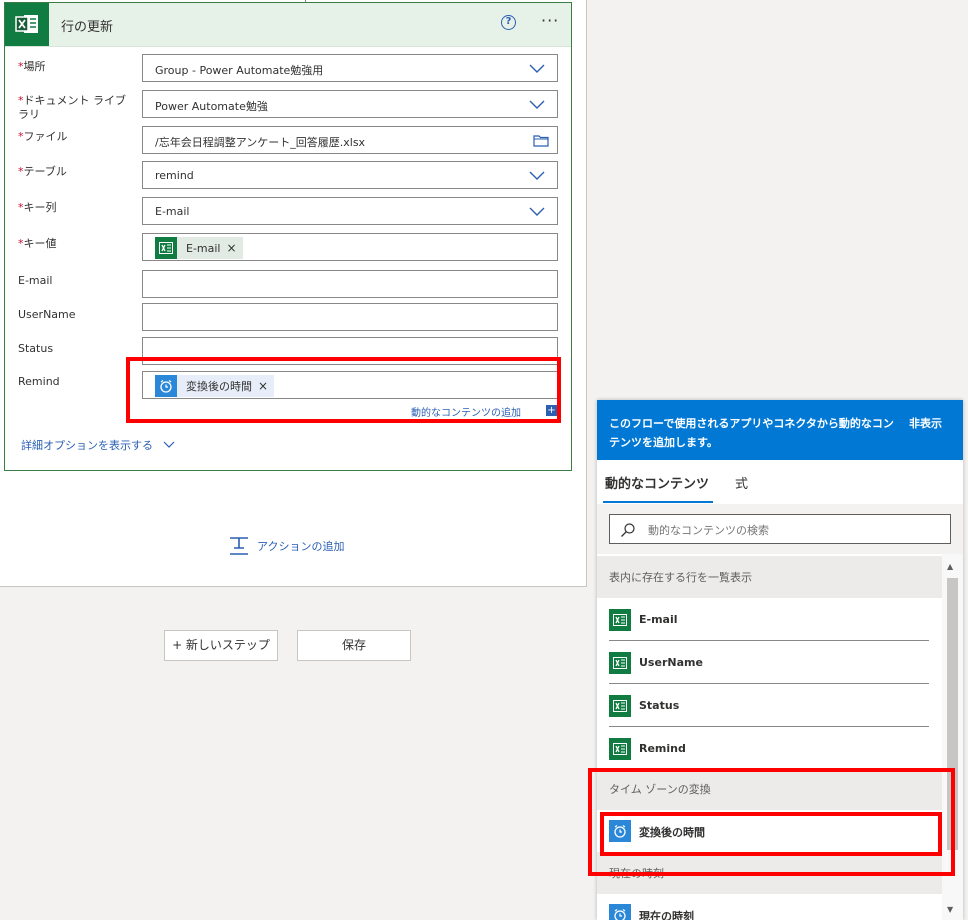 The height and width of the screenshot is (920, 968). What do you see at coordinates (36, 348) in the screenshot?
I see `status-label: Status` at bounding box center [36, 348].